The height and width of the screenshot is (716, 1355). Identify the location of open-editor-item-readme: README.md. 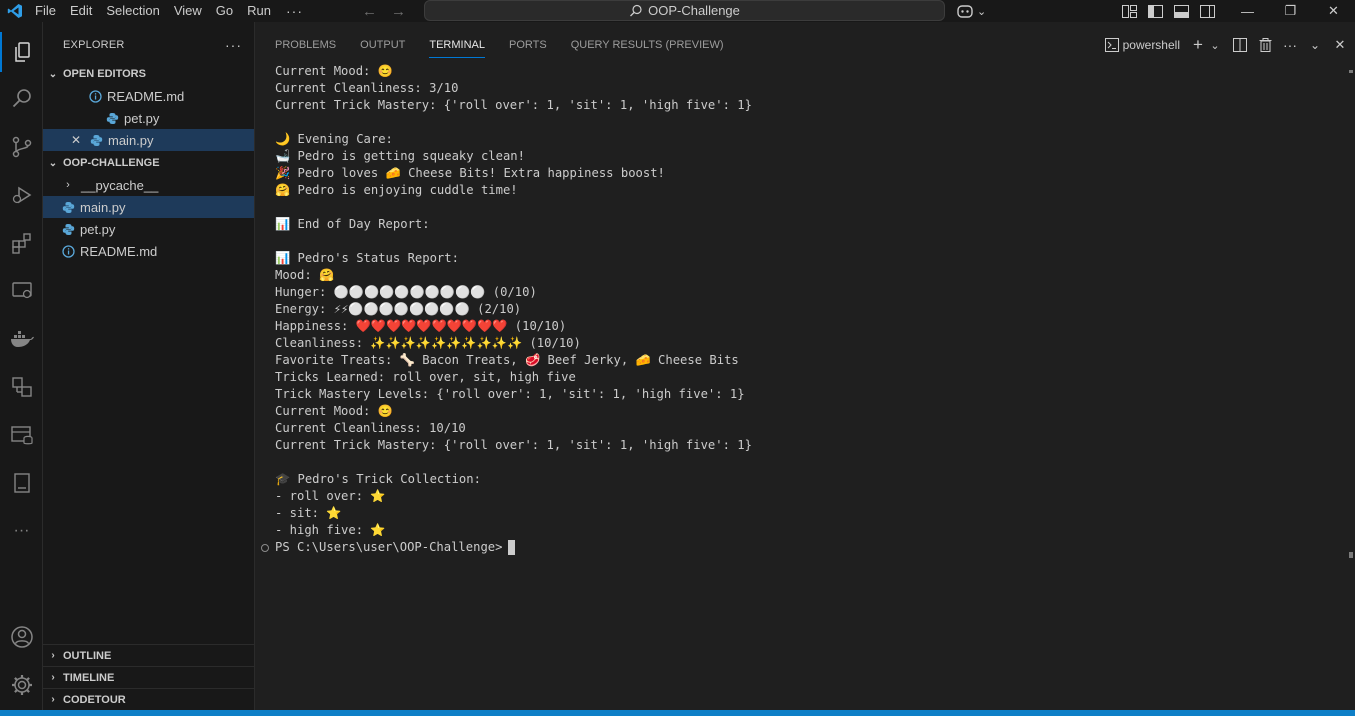
(148, 96).